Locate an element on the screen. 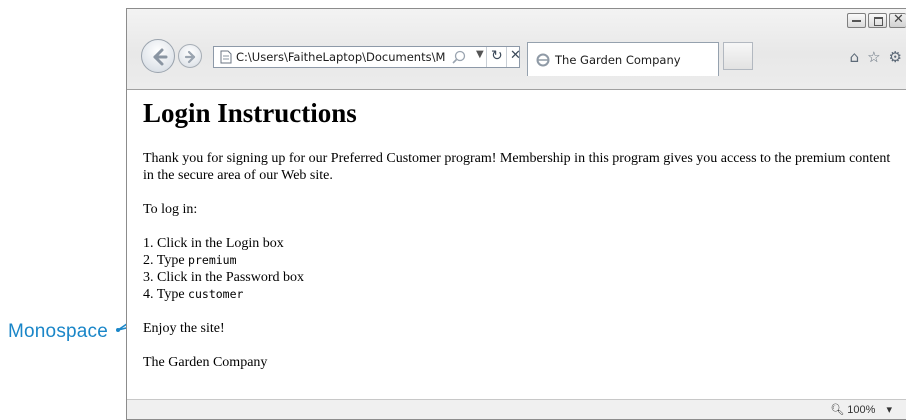 This screenshot has width=906, height=420. tab-title: The Garden Company is located at coordinates (618, 60).